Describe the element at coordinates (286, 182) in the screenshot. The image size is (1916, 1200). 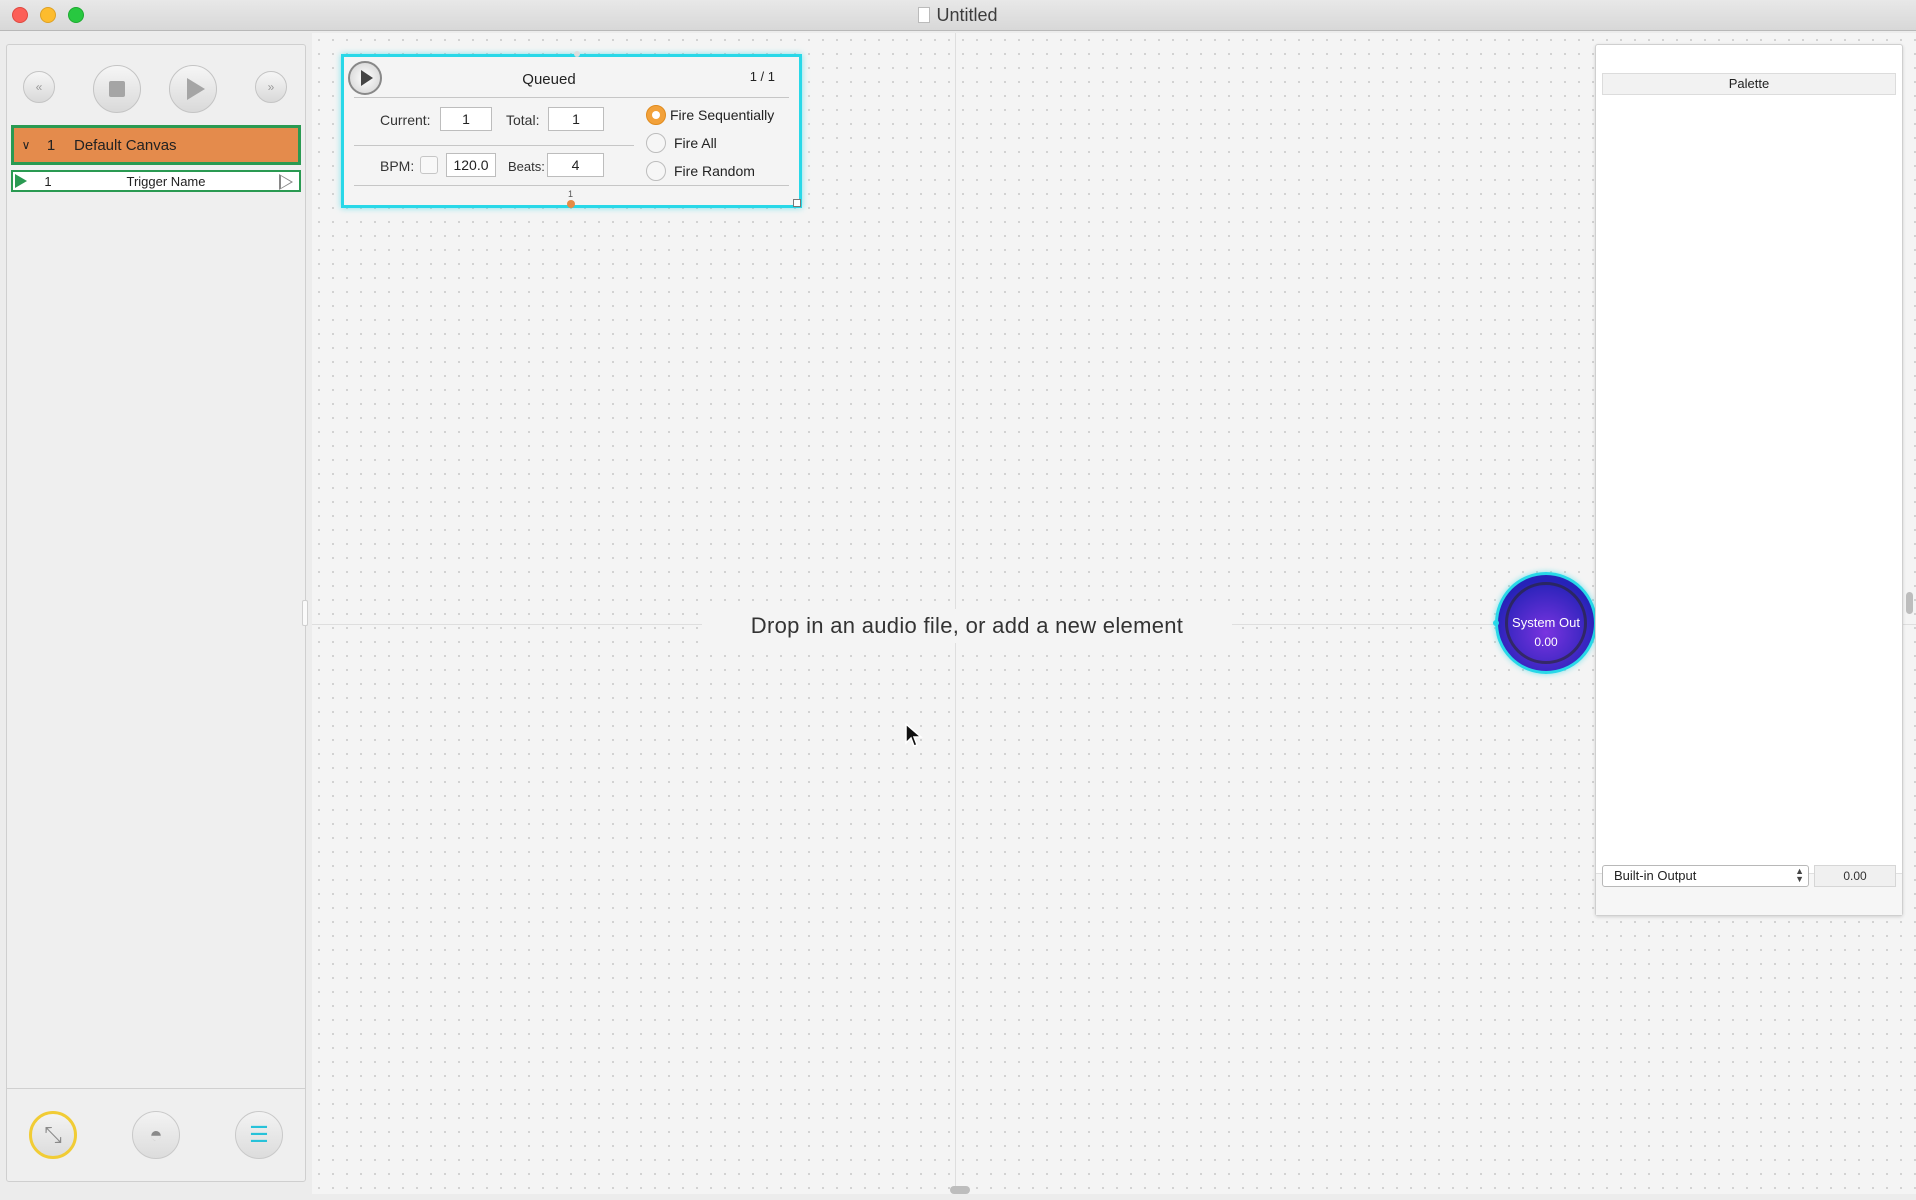
I see `trigger-fire-icon` at that location.